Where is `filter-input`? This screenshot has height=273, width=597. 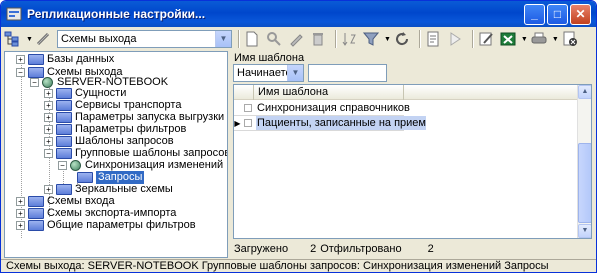
filter-input is located at coordinates (347, 73).